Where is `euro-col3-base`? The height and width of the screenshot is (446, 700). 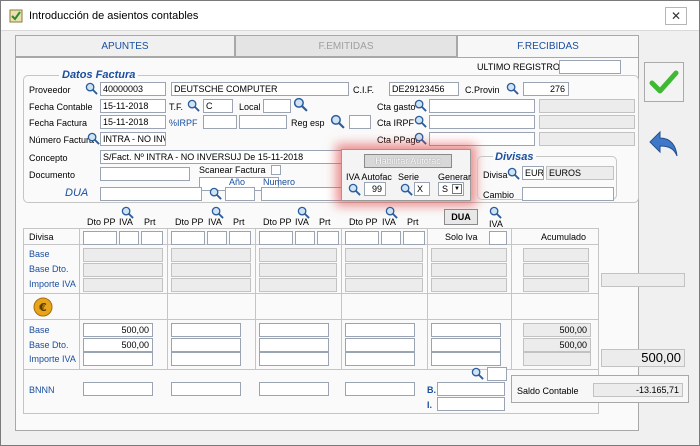 euro-col3-base is located at coordinates (294, 330).